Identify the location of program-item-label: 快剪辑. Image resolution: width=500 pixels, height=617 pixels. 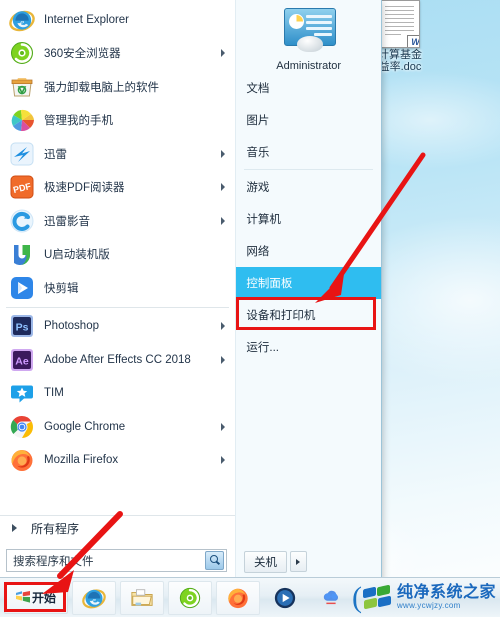
(61, 288).